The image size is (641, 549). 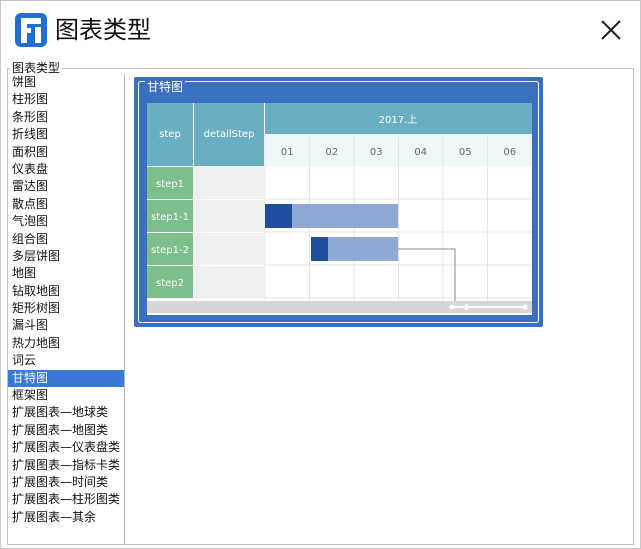 What do you see at coordinates (66, 465) in the screenshot?
I see `chart-type-item: 扩展图表—指标卡类` at bounding box center [66, 465].